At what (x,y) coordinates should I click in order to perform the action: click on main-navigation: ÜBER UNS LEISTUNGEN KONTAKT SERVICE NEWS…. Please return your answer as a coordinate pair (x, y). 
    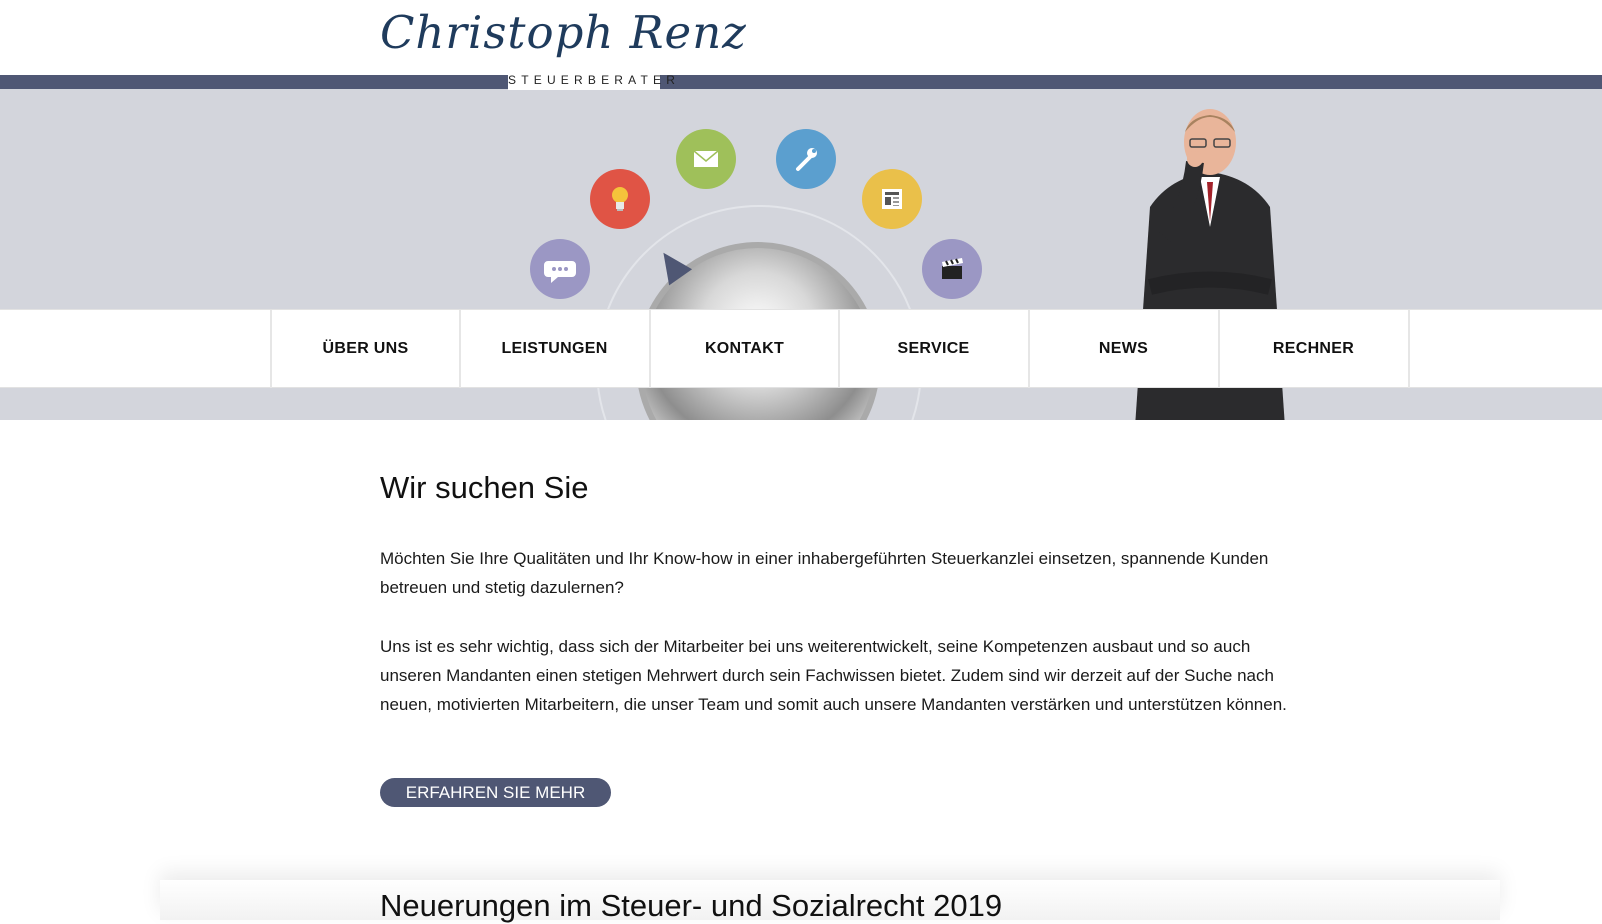
    Looking at the image, I should click on (801, 348).